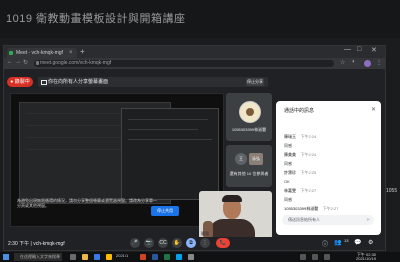  What do you see at coordinates (373, 109) in the screenshot?
I see `close-icon: ✕` at bounding box center [373, 109].